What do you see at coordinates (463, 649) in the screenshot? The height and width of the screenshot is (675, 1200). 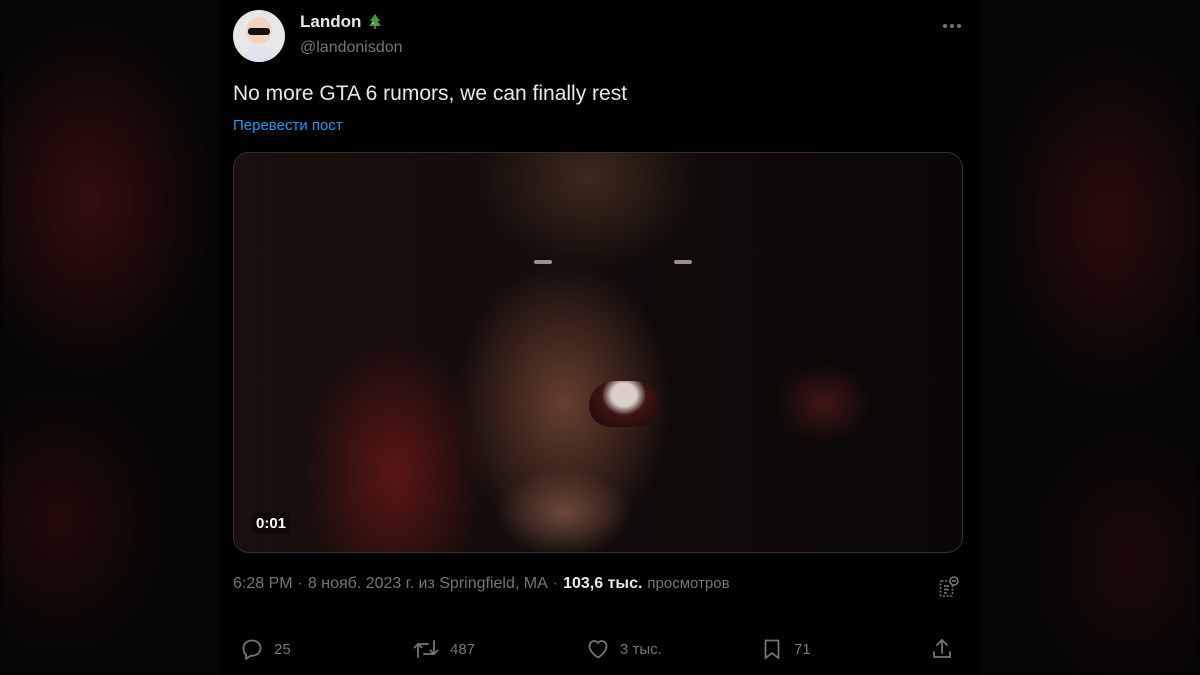 I see `retweet-count: 487` at bounding box center [463, 649].